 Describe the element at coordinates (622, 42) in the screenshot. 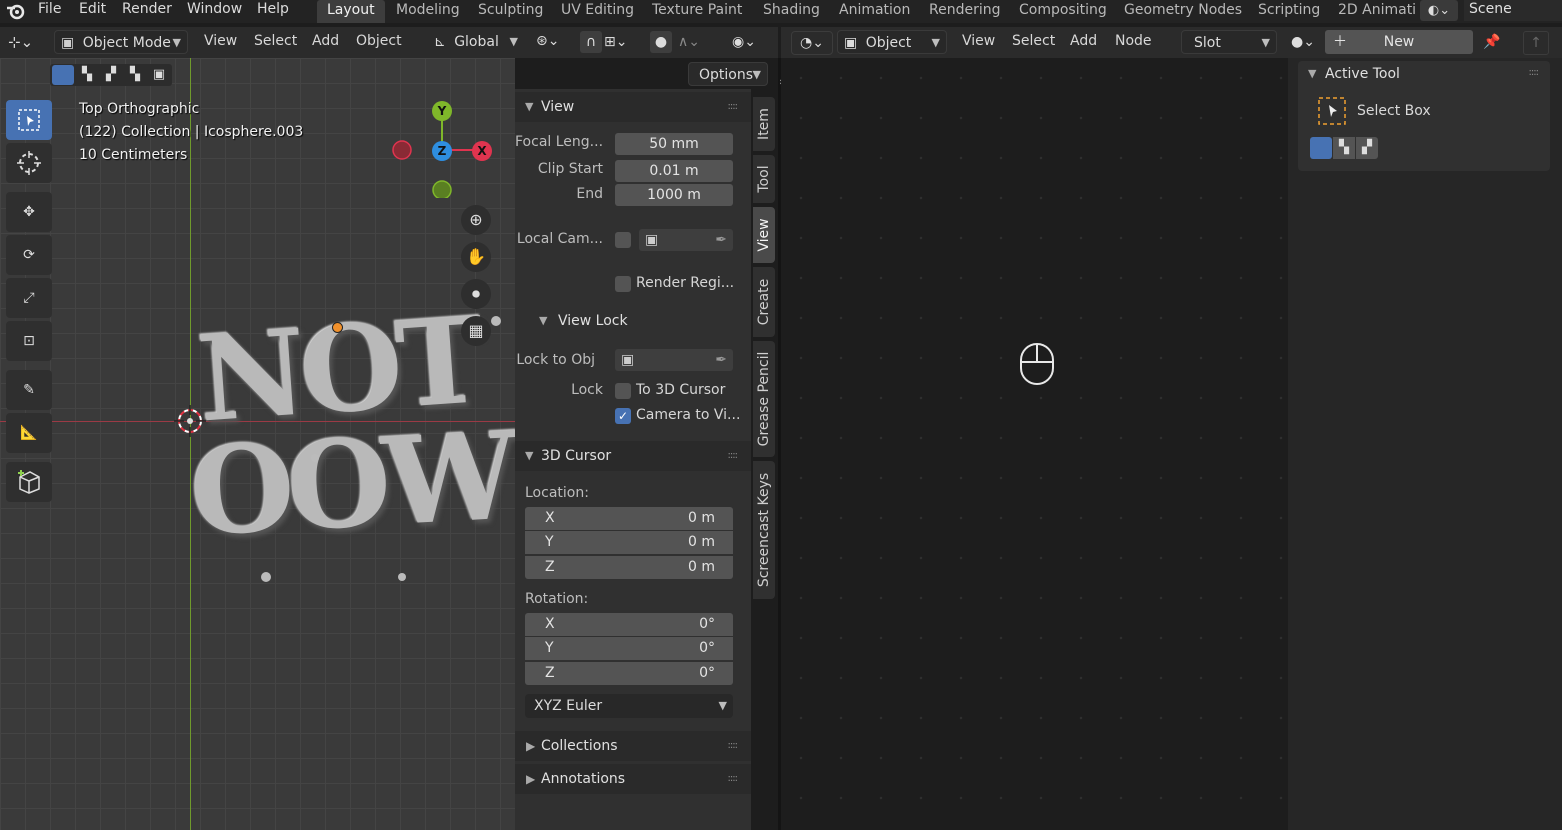

I see `snap-target-icon: ⊞⌄` at that location.